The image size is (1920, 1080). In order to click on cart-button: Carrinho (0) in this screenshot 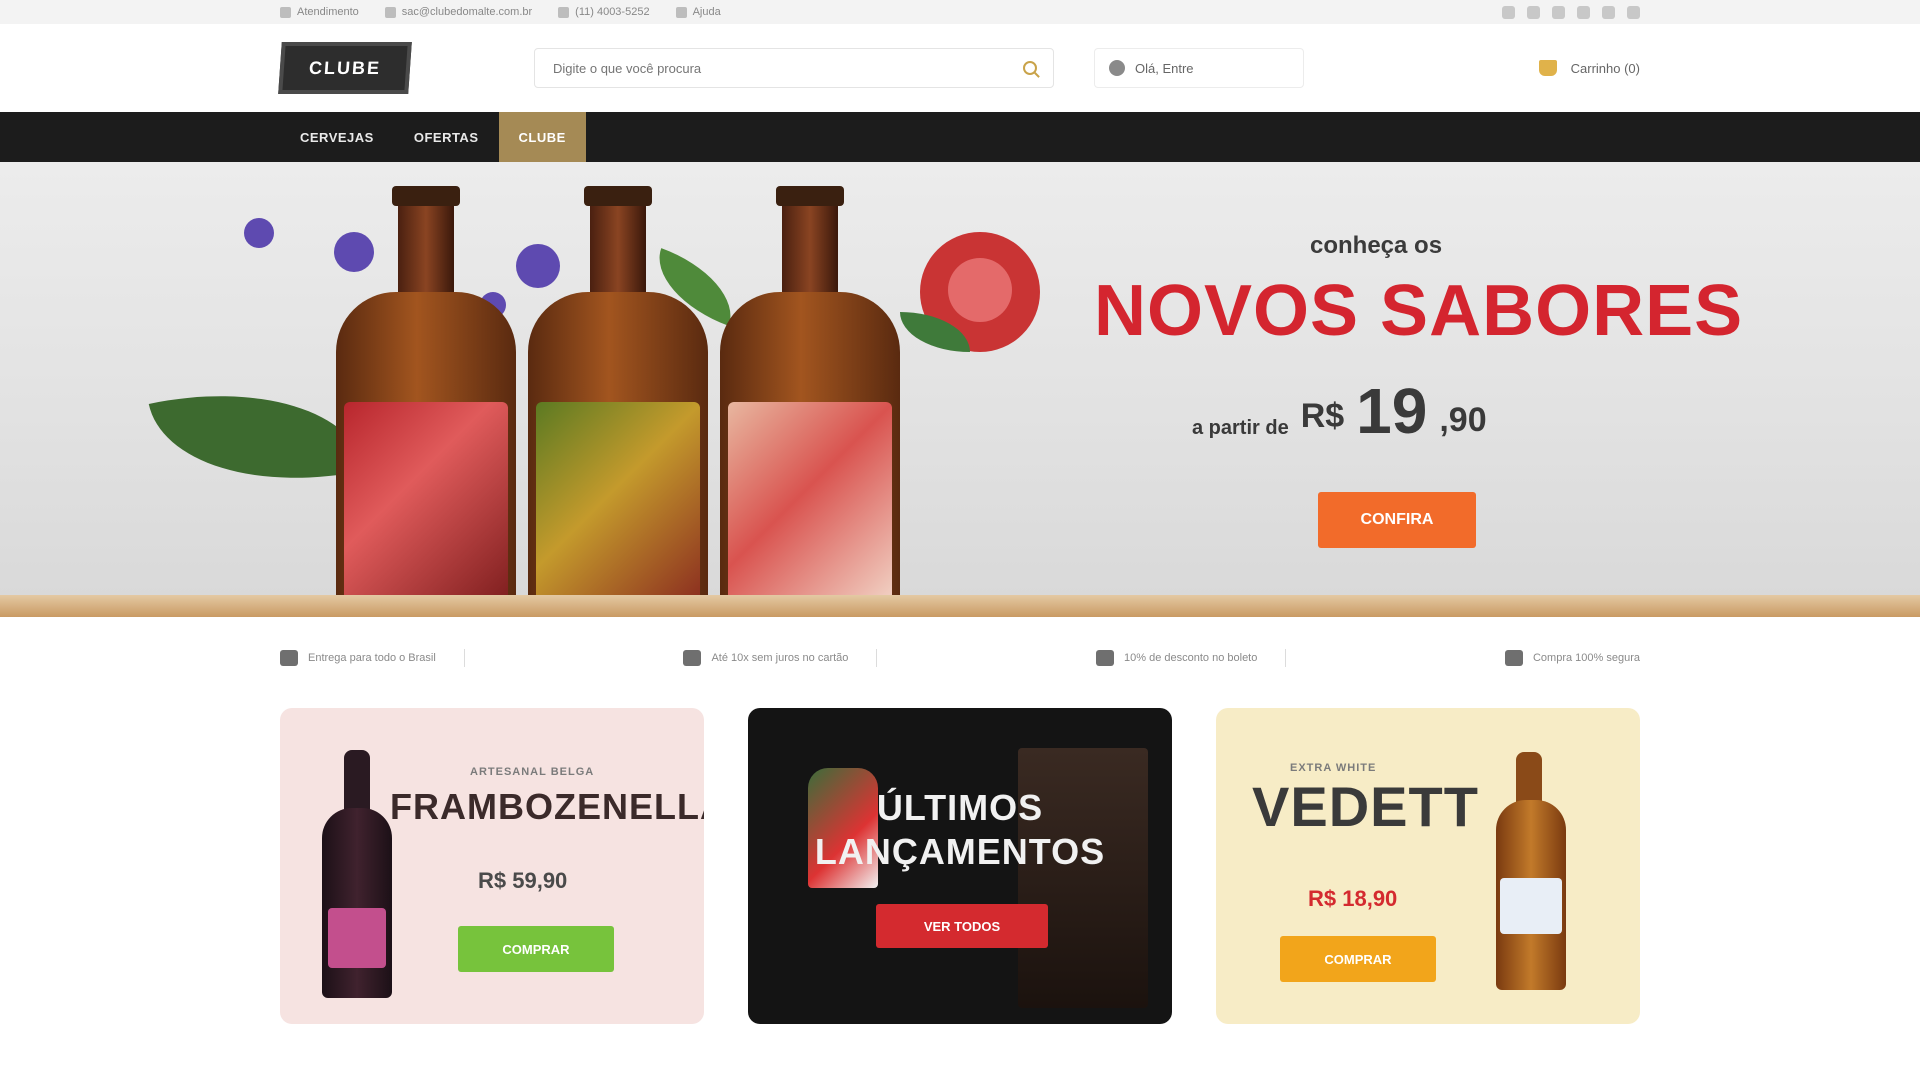, I will do `click(1589, 68)`.